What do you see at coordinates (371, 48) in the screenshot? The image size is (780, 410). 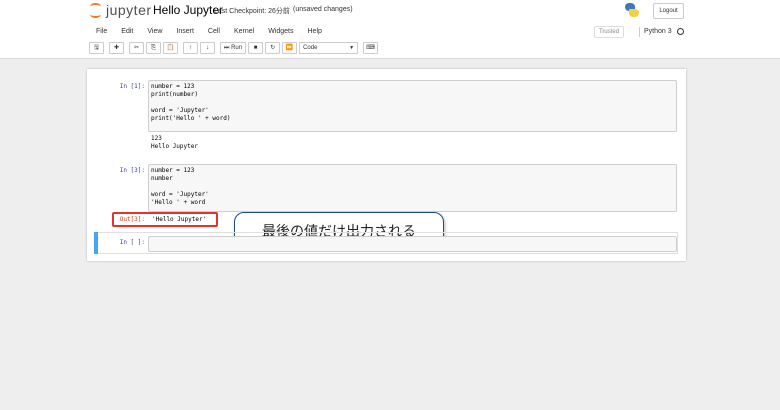 I see `keyboard-icon: ⌨` at bounding box center [371, 48].